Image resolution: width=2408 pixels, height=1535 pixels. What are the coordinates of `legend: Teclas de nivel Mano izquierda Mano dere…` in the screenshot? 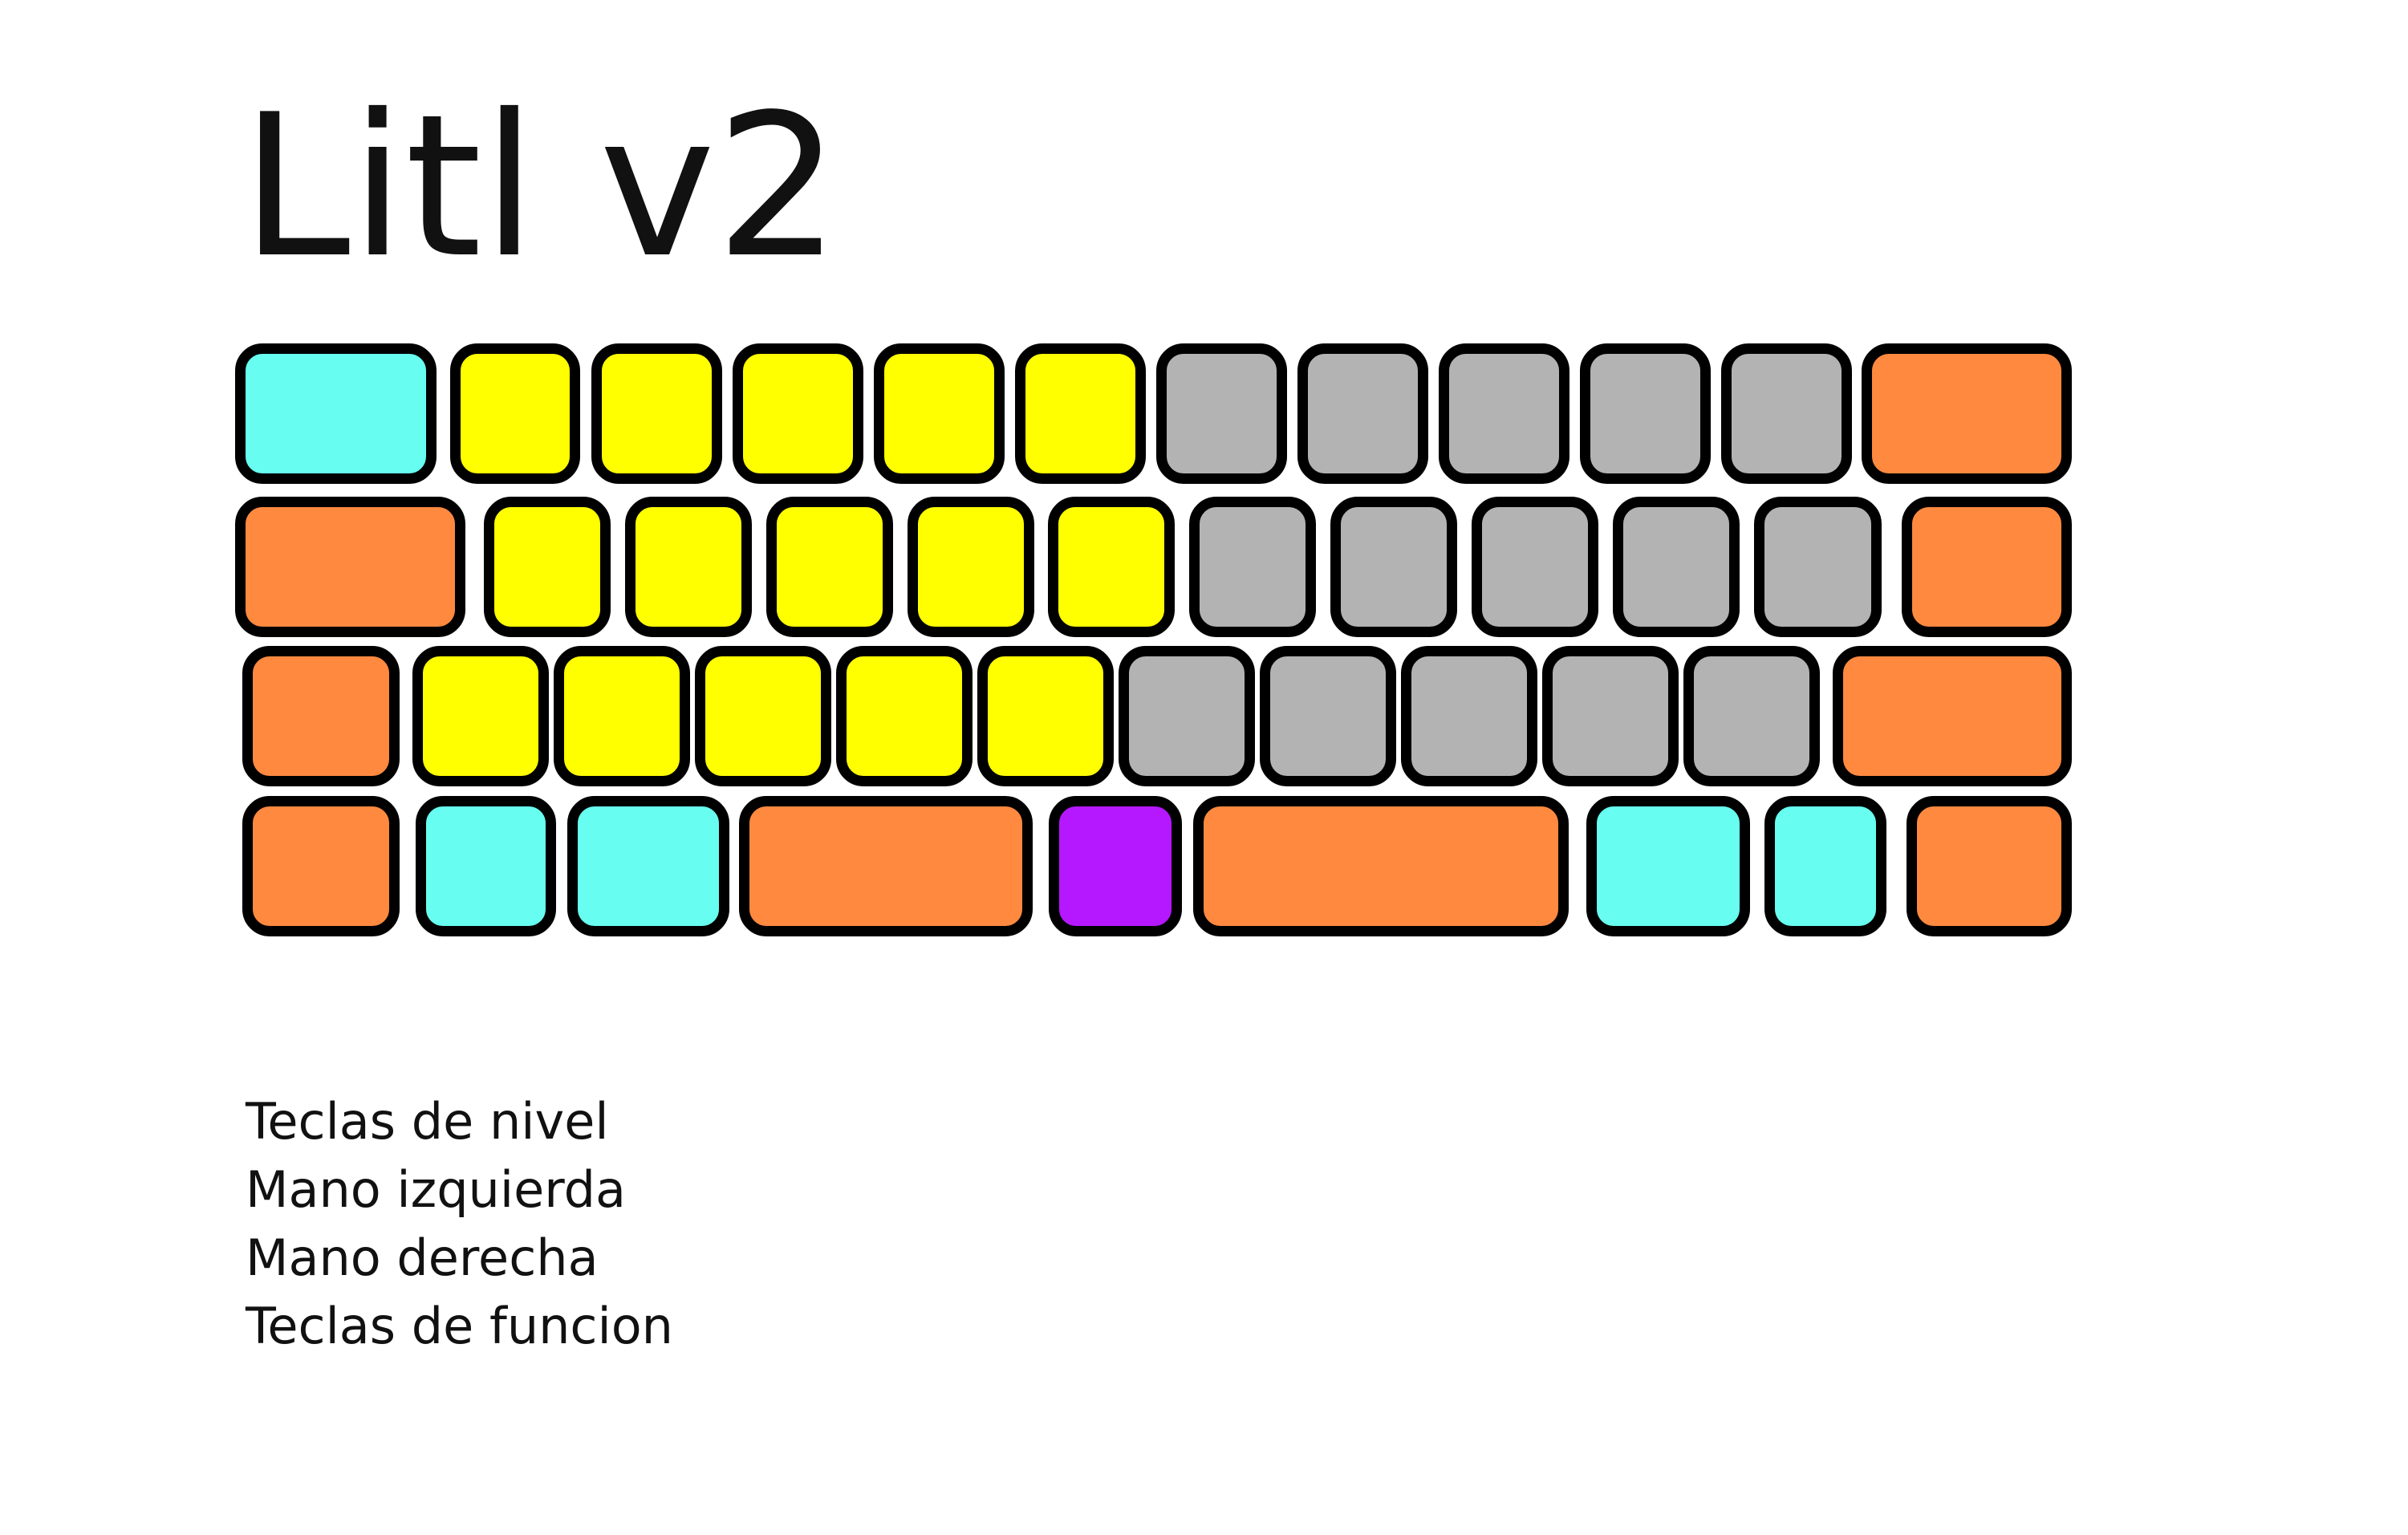 It's located at (607, 1223).